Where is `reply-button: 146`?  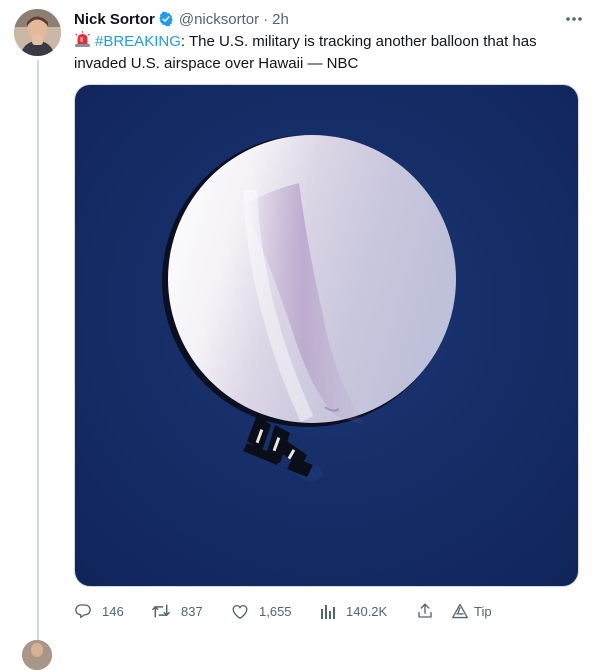
reply-button: 146 is located at coordinates (112, 611).